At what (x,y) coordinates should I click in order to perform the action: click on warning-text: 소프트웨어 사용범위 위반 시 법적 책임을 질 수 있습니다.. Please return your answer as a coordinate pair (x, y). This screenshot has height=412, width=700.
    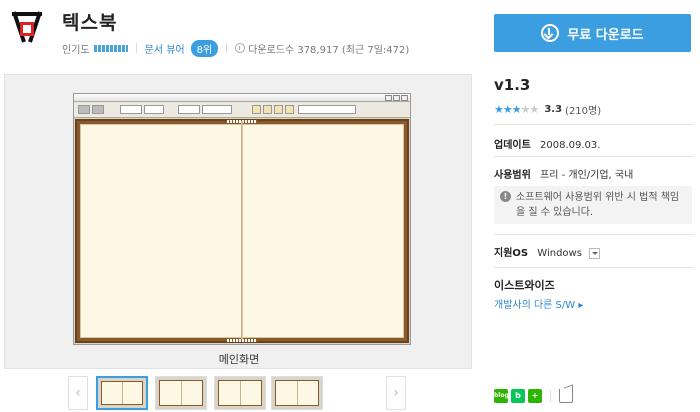
    Looking at the image, I should click on (598, 205).